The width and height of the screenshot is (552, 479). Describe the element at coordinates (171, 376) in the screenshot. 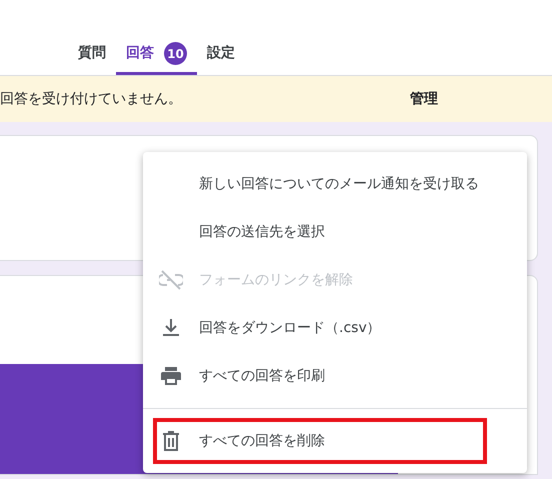

I see `printer-icon` at that location.